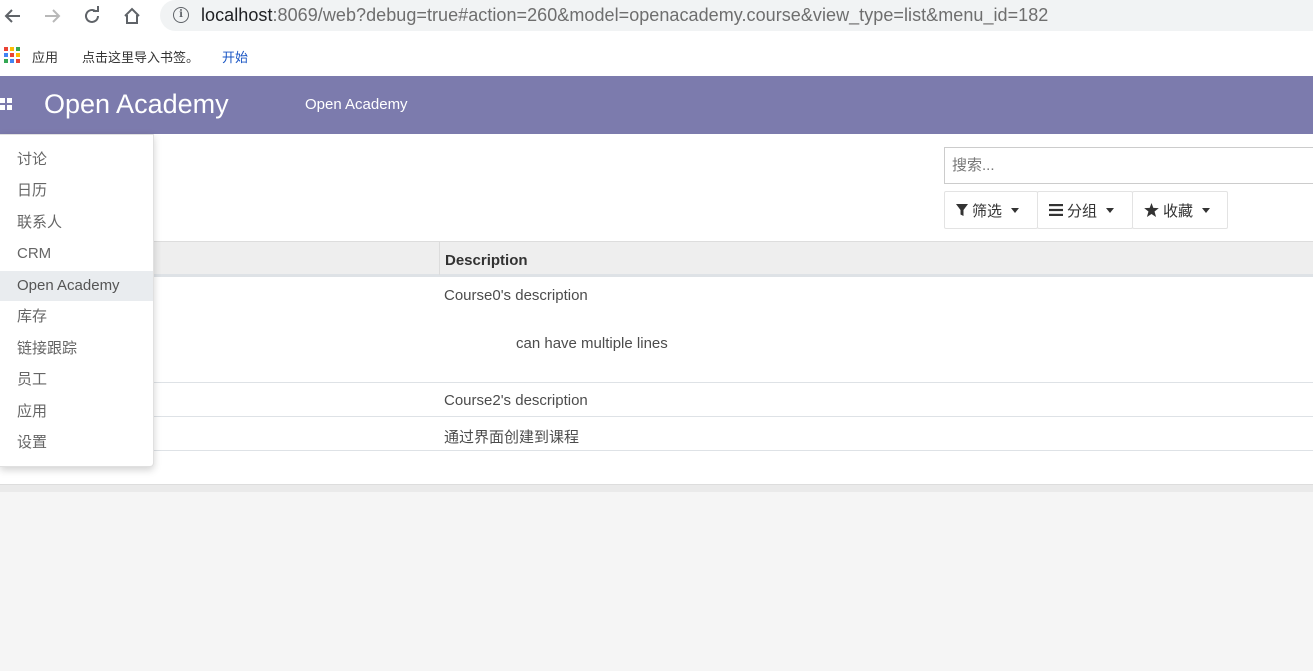 The height and width of the screenshot is (671, 1313). I want to click on filter-button: 筛选, so click(991, 210).